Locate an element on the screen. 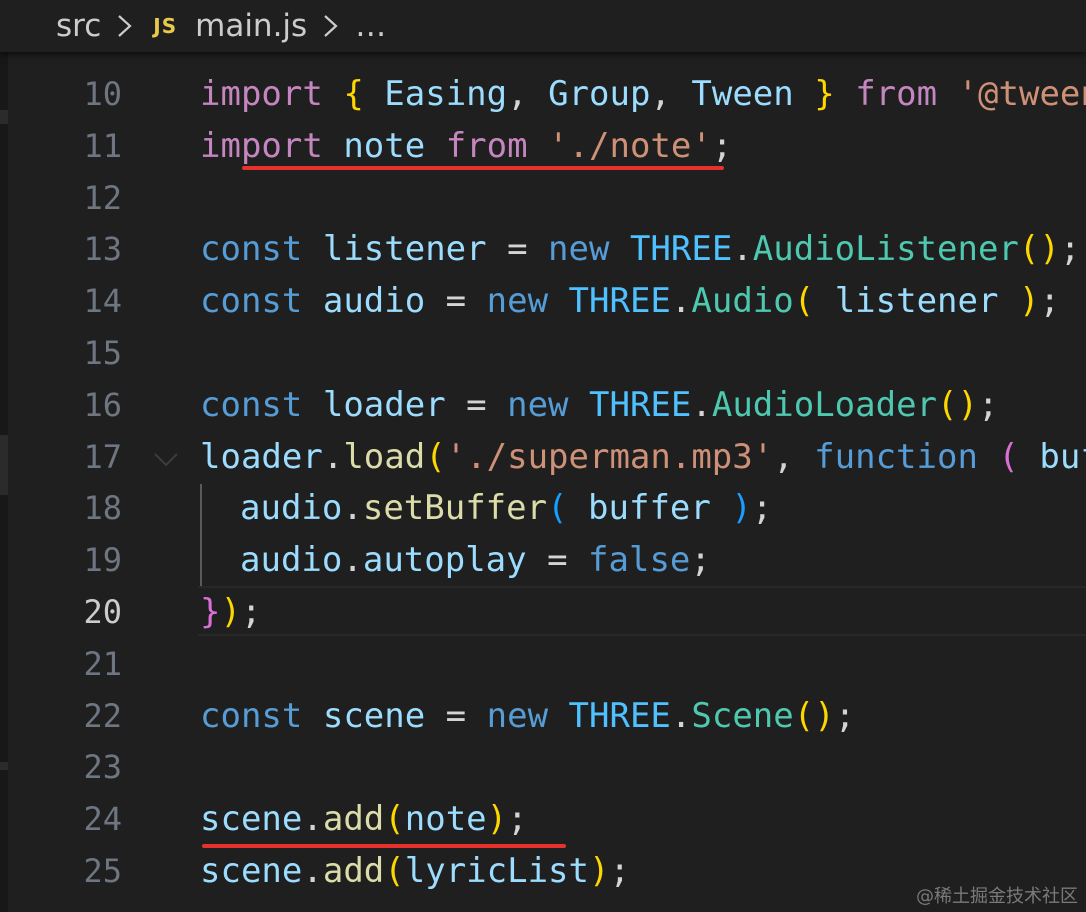  code-line: 23 is located at coordinates (543, 767).